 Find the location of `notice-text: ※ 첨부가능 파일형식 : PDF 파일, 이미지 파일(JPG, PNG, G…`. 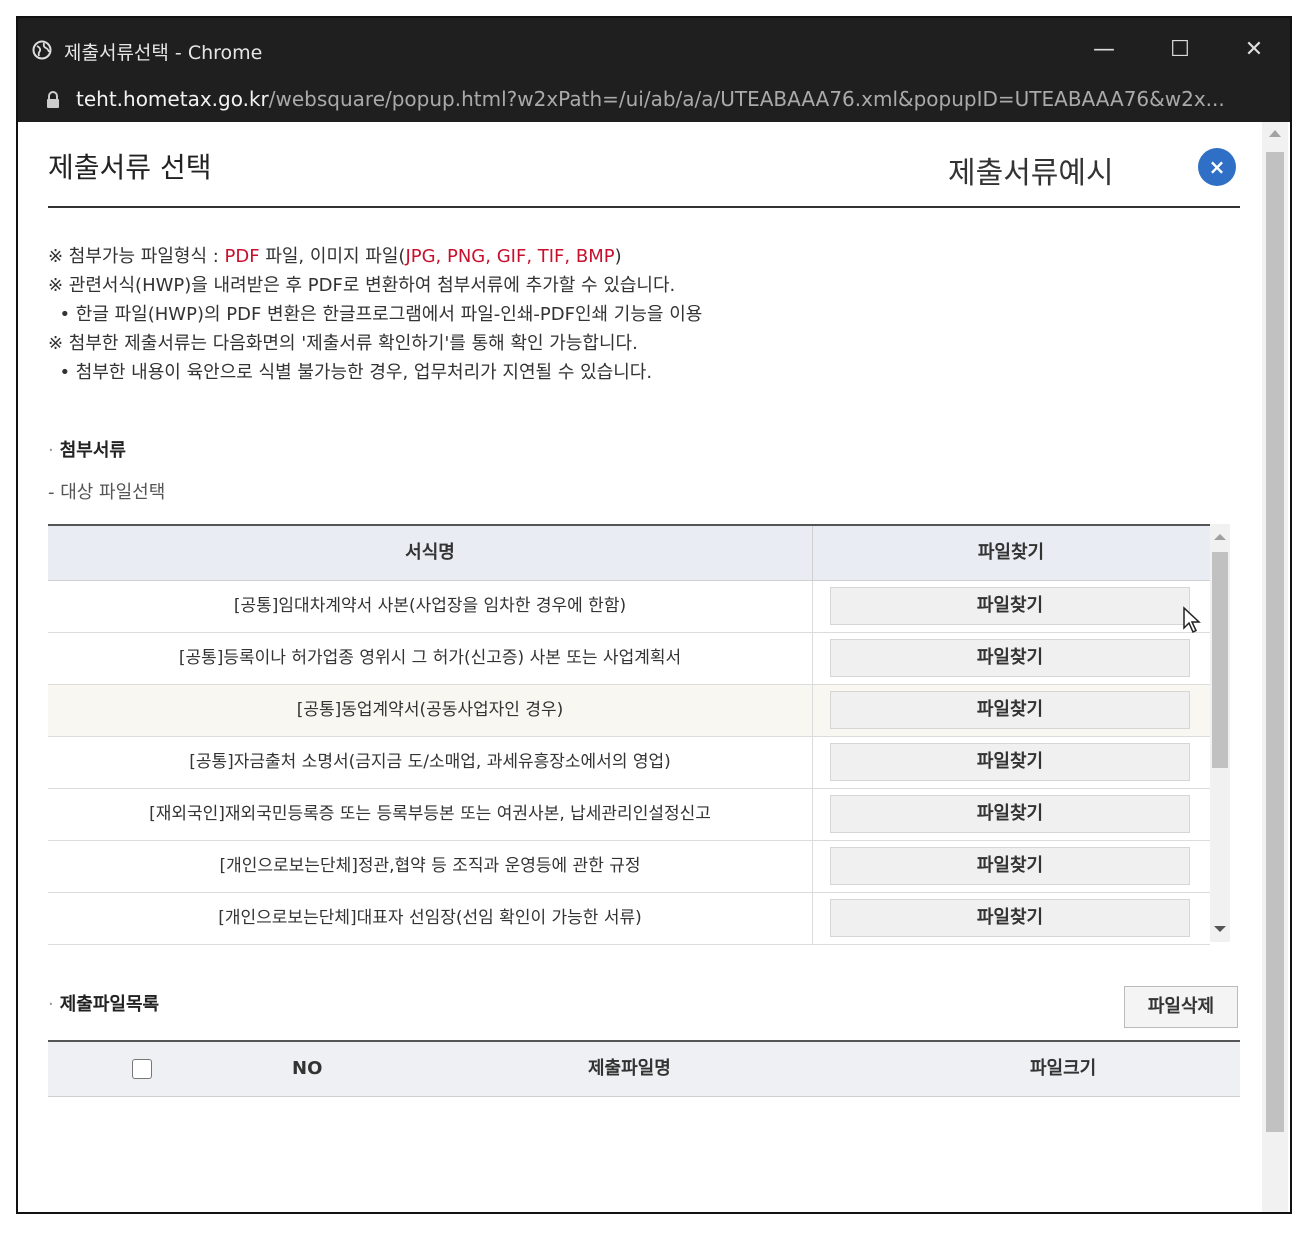

notice-text: ※ 첨부가능 파일형식 : PDF 파일, 이미지 파일(JPG, PNG, G… is located at coordinates (375, 314).